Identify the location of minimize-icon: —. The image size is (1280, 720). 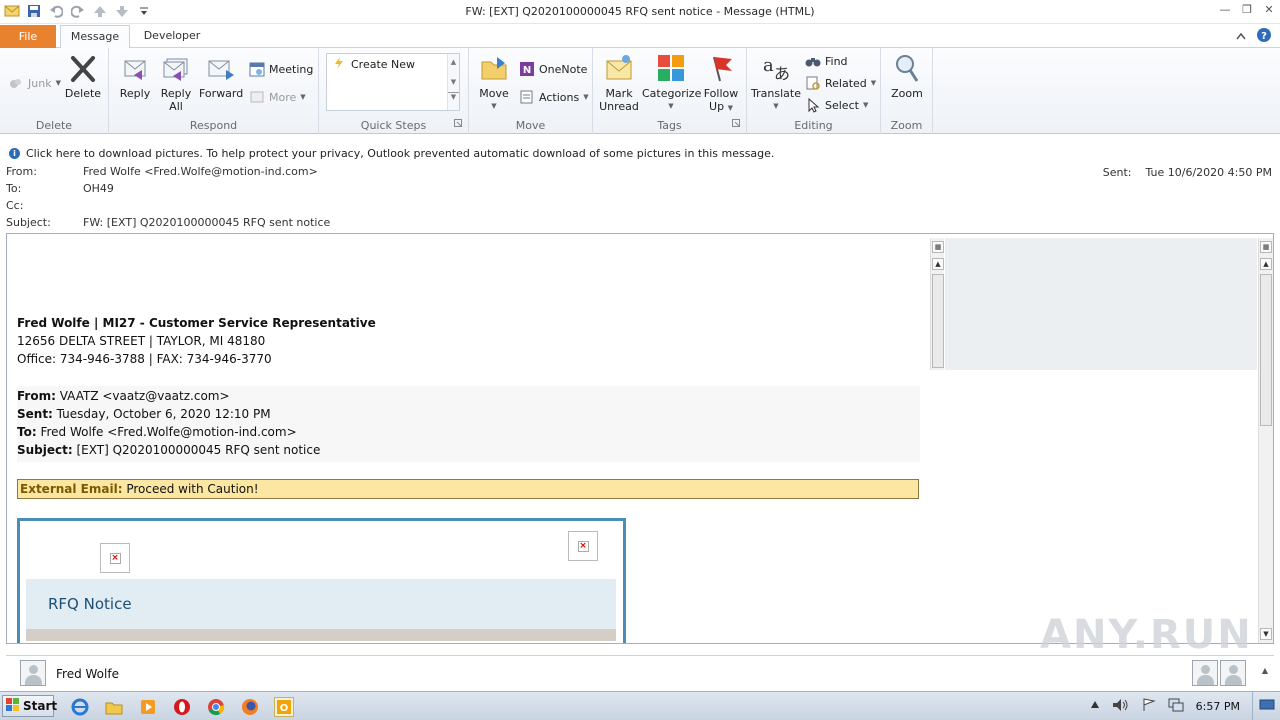
(1225, 9).